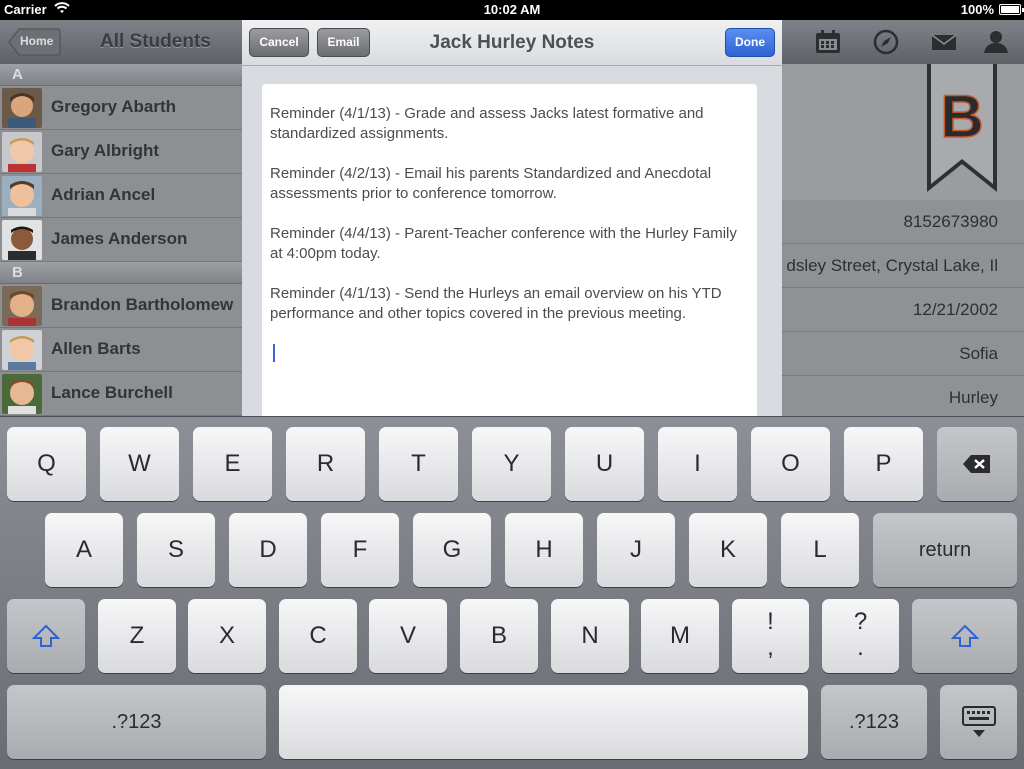 This screenshot has height=769, width=1024. What do you see at coordinates (728, 550) in the screenshot?
I see `key-k: K` at bounding box center [728, 550].